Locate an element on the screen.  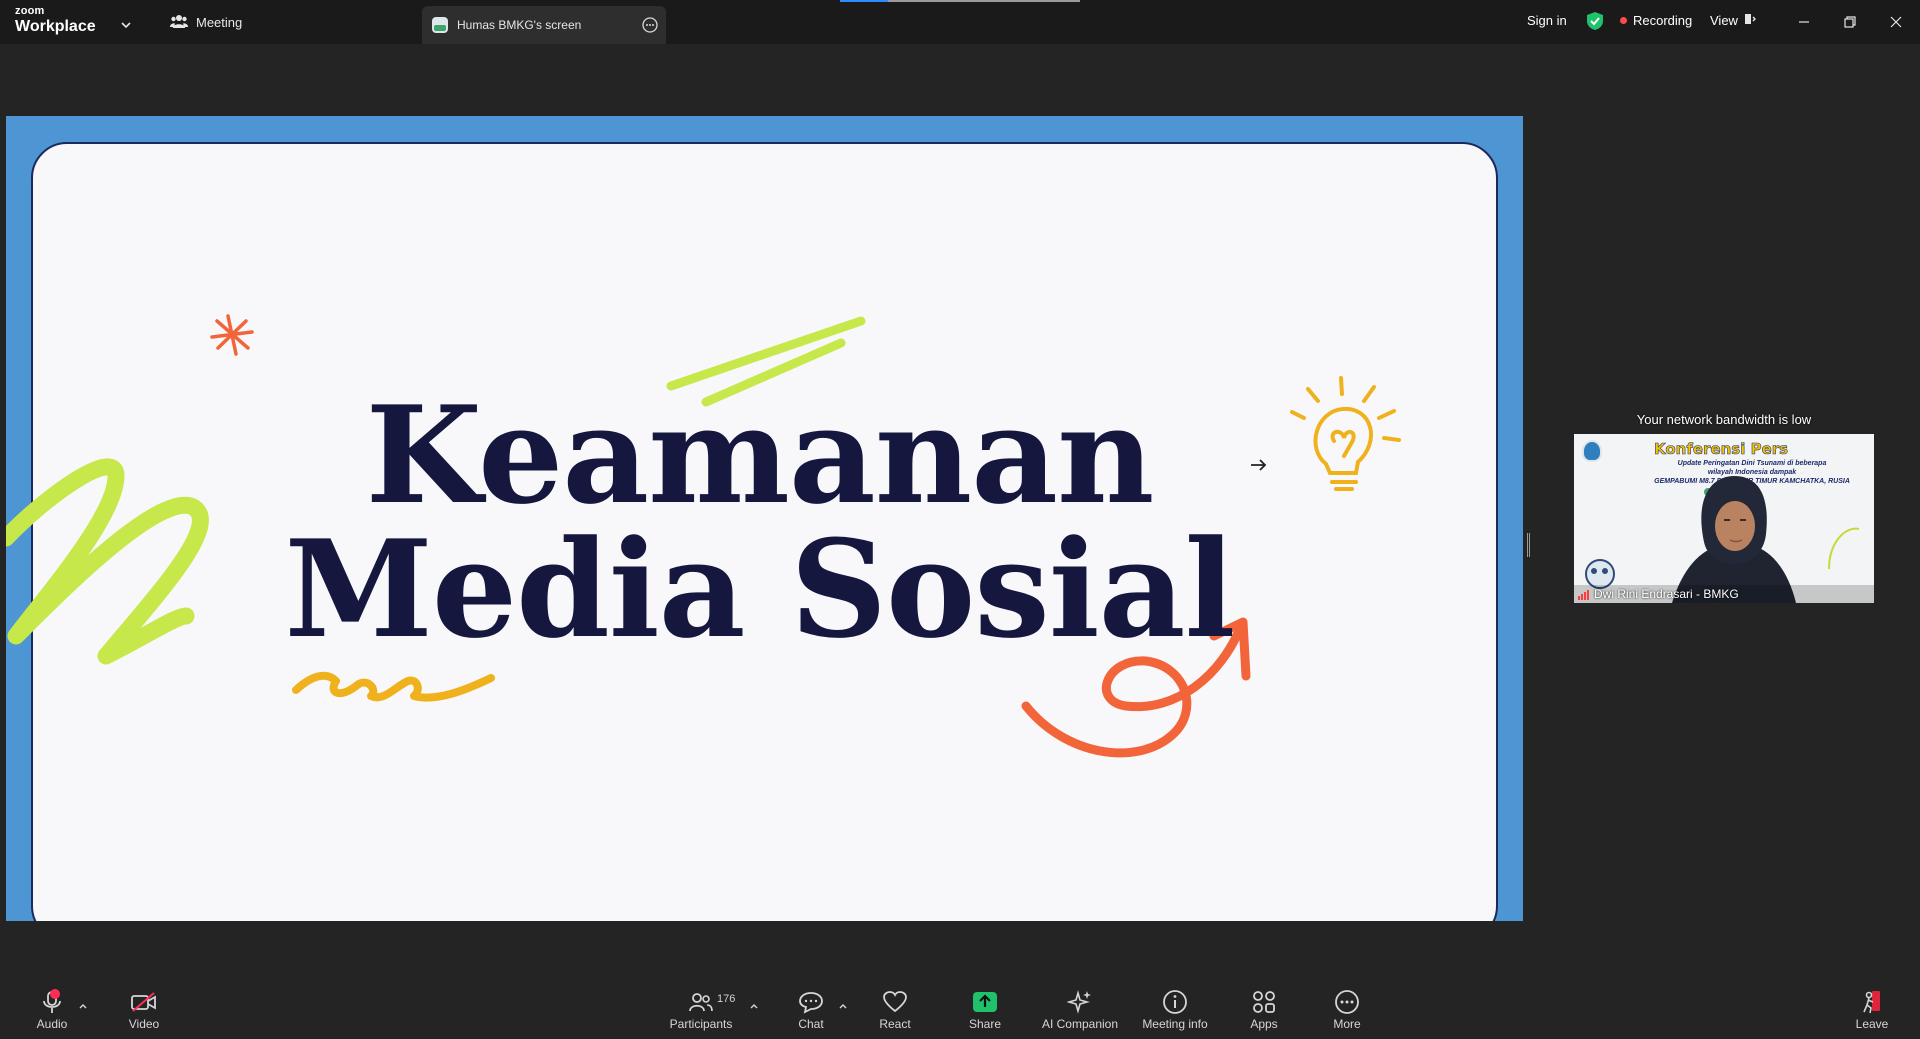
zoom-workplace-logo: zoom Workplace is located at coordinates (55, 20).